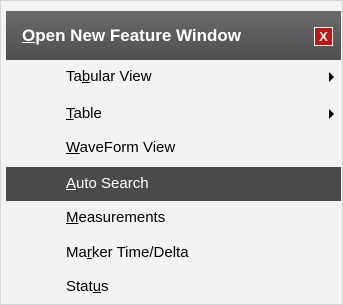 This screenshot has height=305, width=343. Describe the element at coordinates (173, 184) in the screenshot. I see `menu-item-auto-search: Auto Search` at that location.